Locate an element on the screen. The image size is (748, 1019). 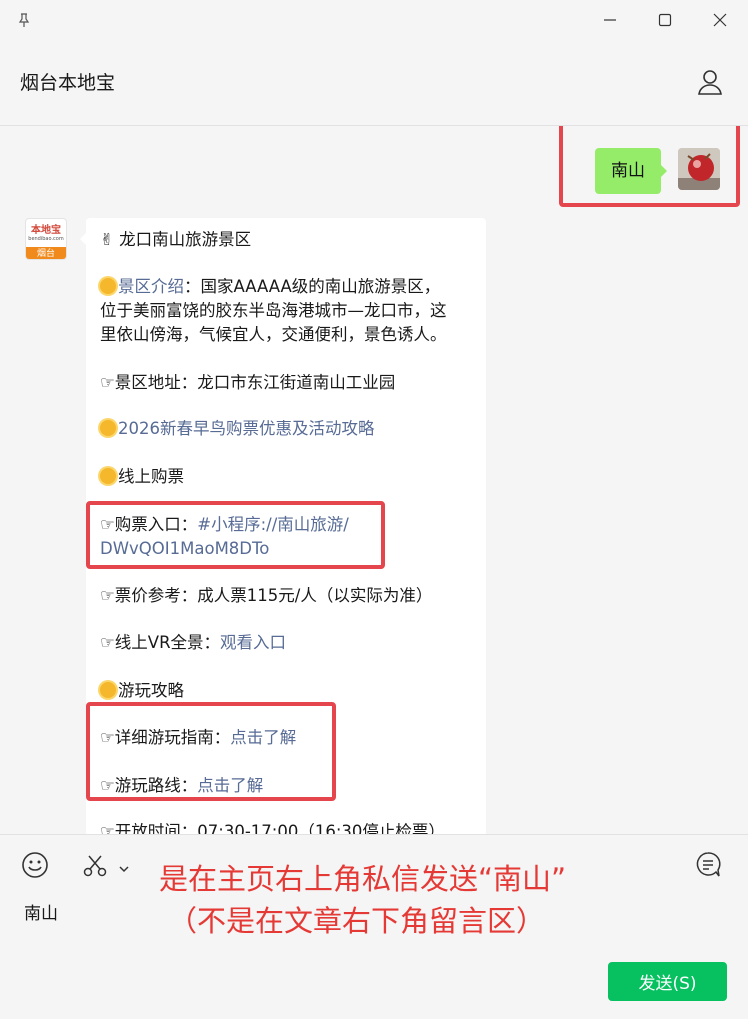
send-button: 发送(S) is located at coordinates (667, 981).